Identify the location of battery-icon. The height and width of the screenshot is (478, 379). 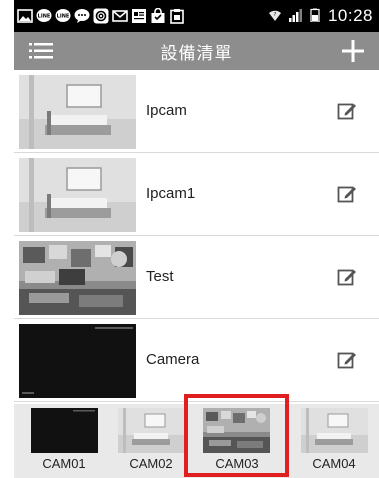
(315, 16).